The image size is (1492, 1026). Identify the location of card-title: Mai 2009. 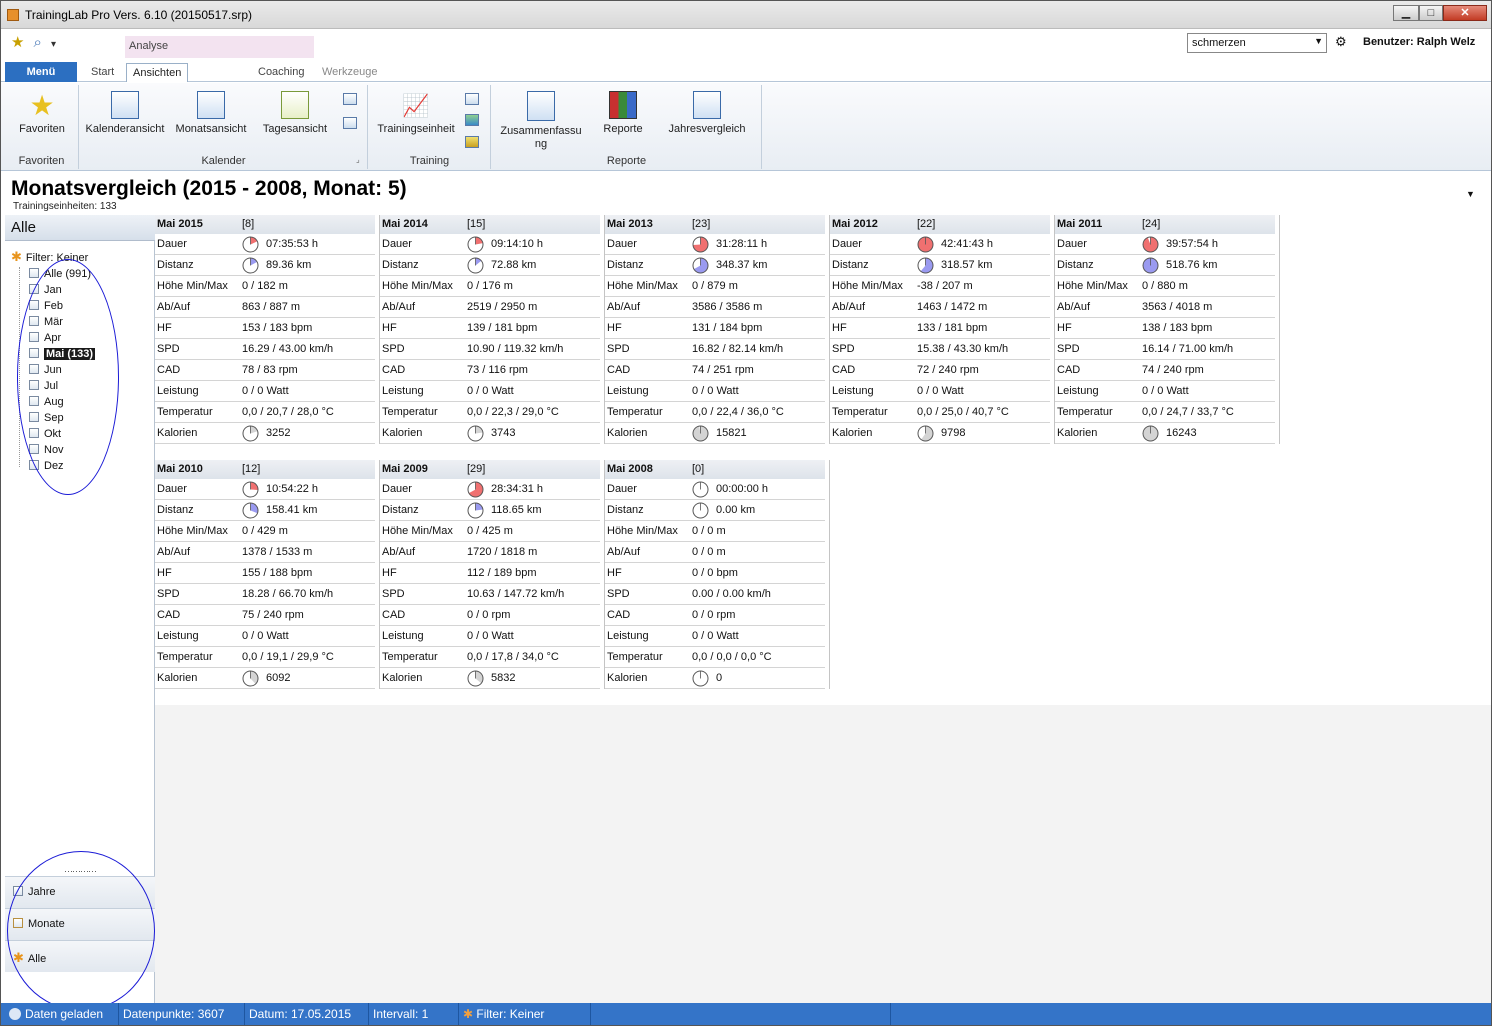
(405, 469).